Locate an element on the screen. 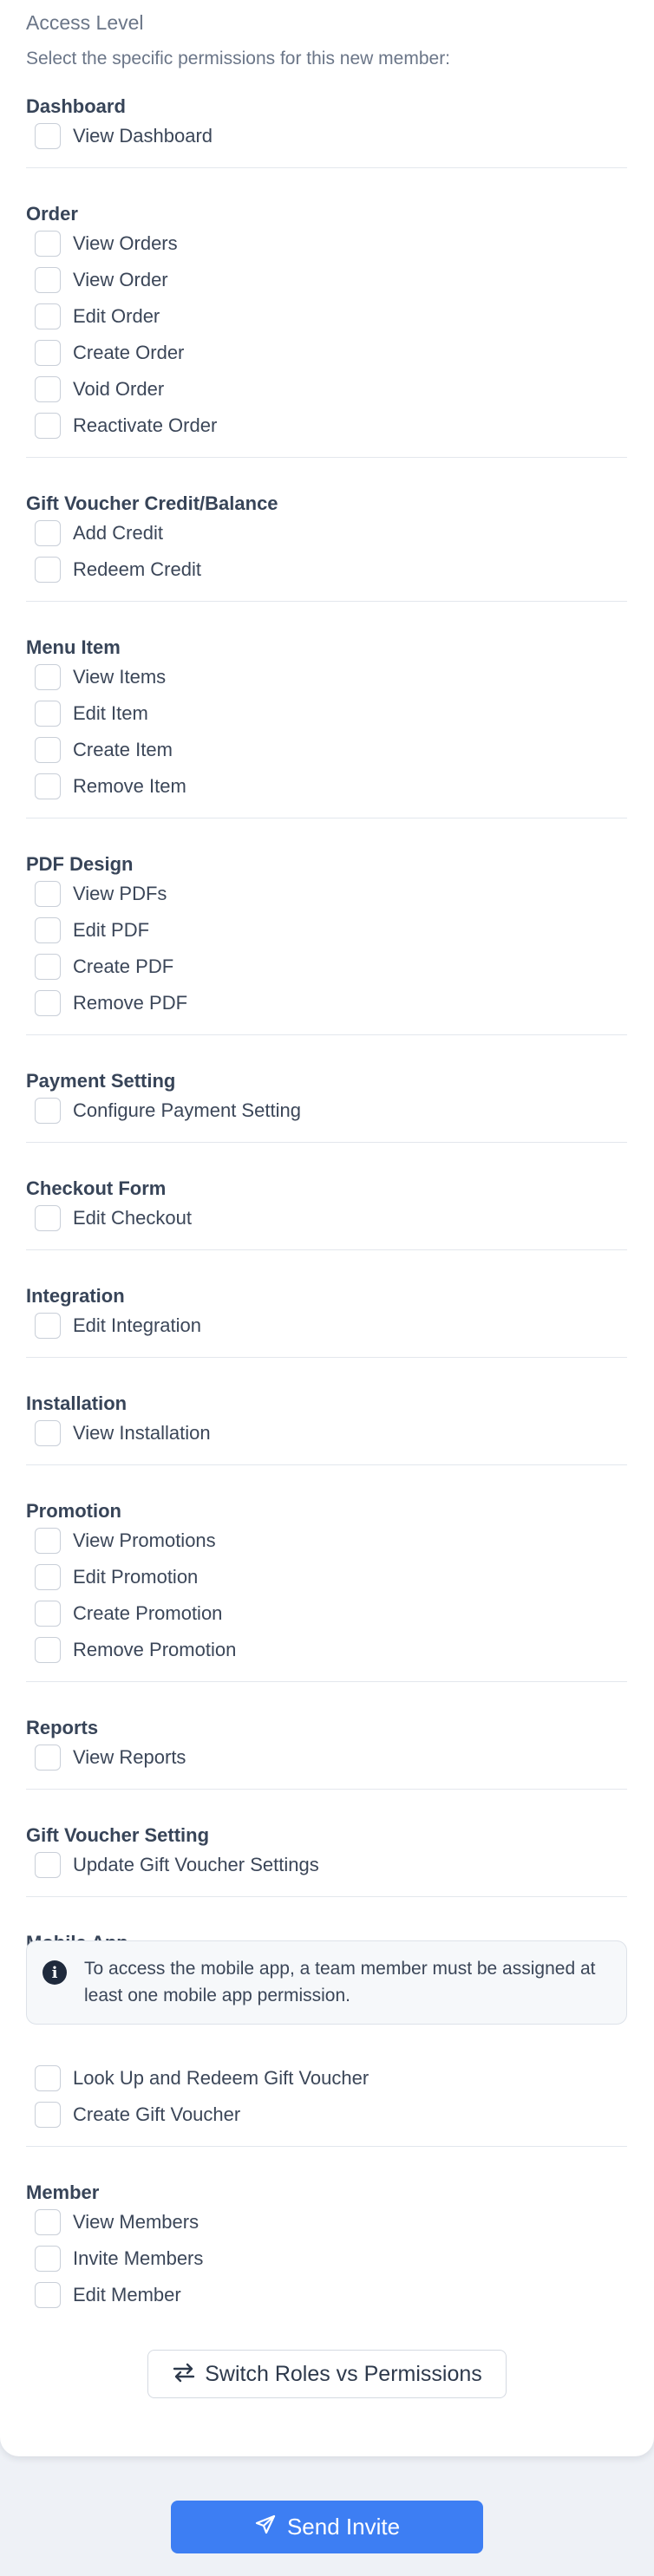 The height and width of the screenshot is (2576, 654). permission-configure-payment-setting: Configure Payment Setting is located at coordinates (168, 1110).